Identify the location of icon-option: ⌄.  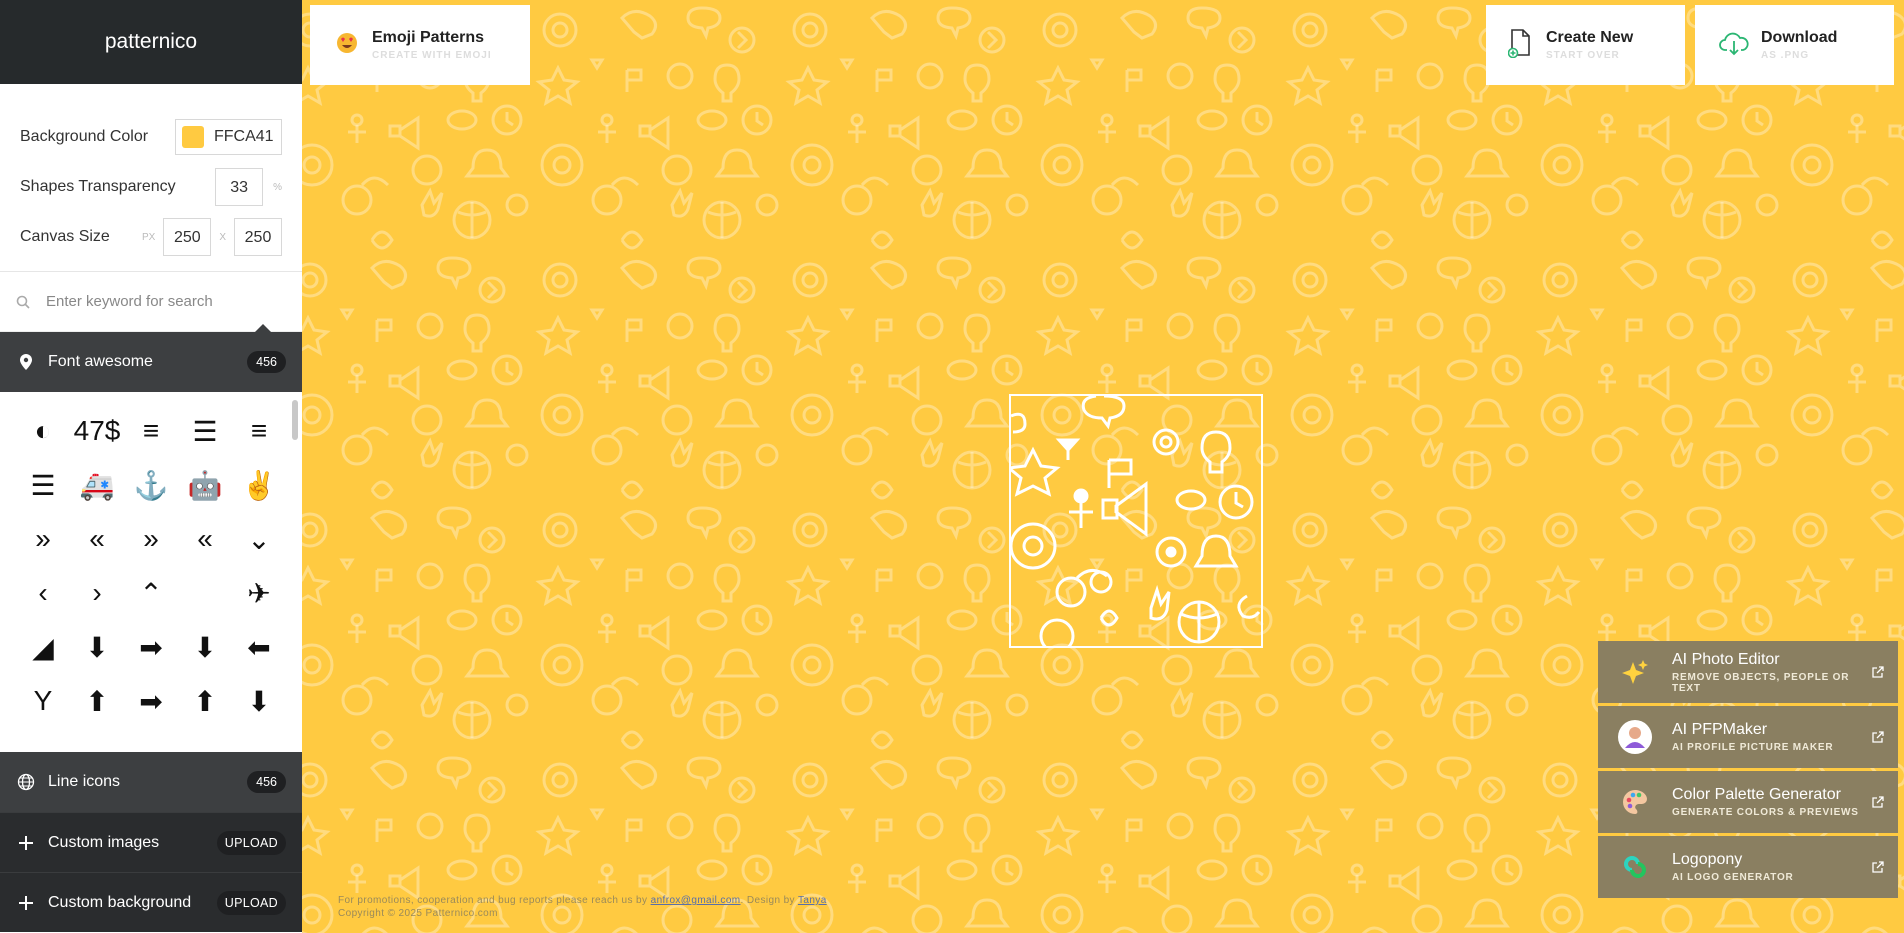
(259, 539).